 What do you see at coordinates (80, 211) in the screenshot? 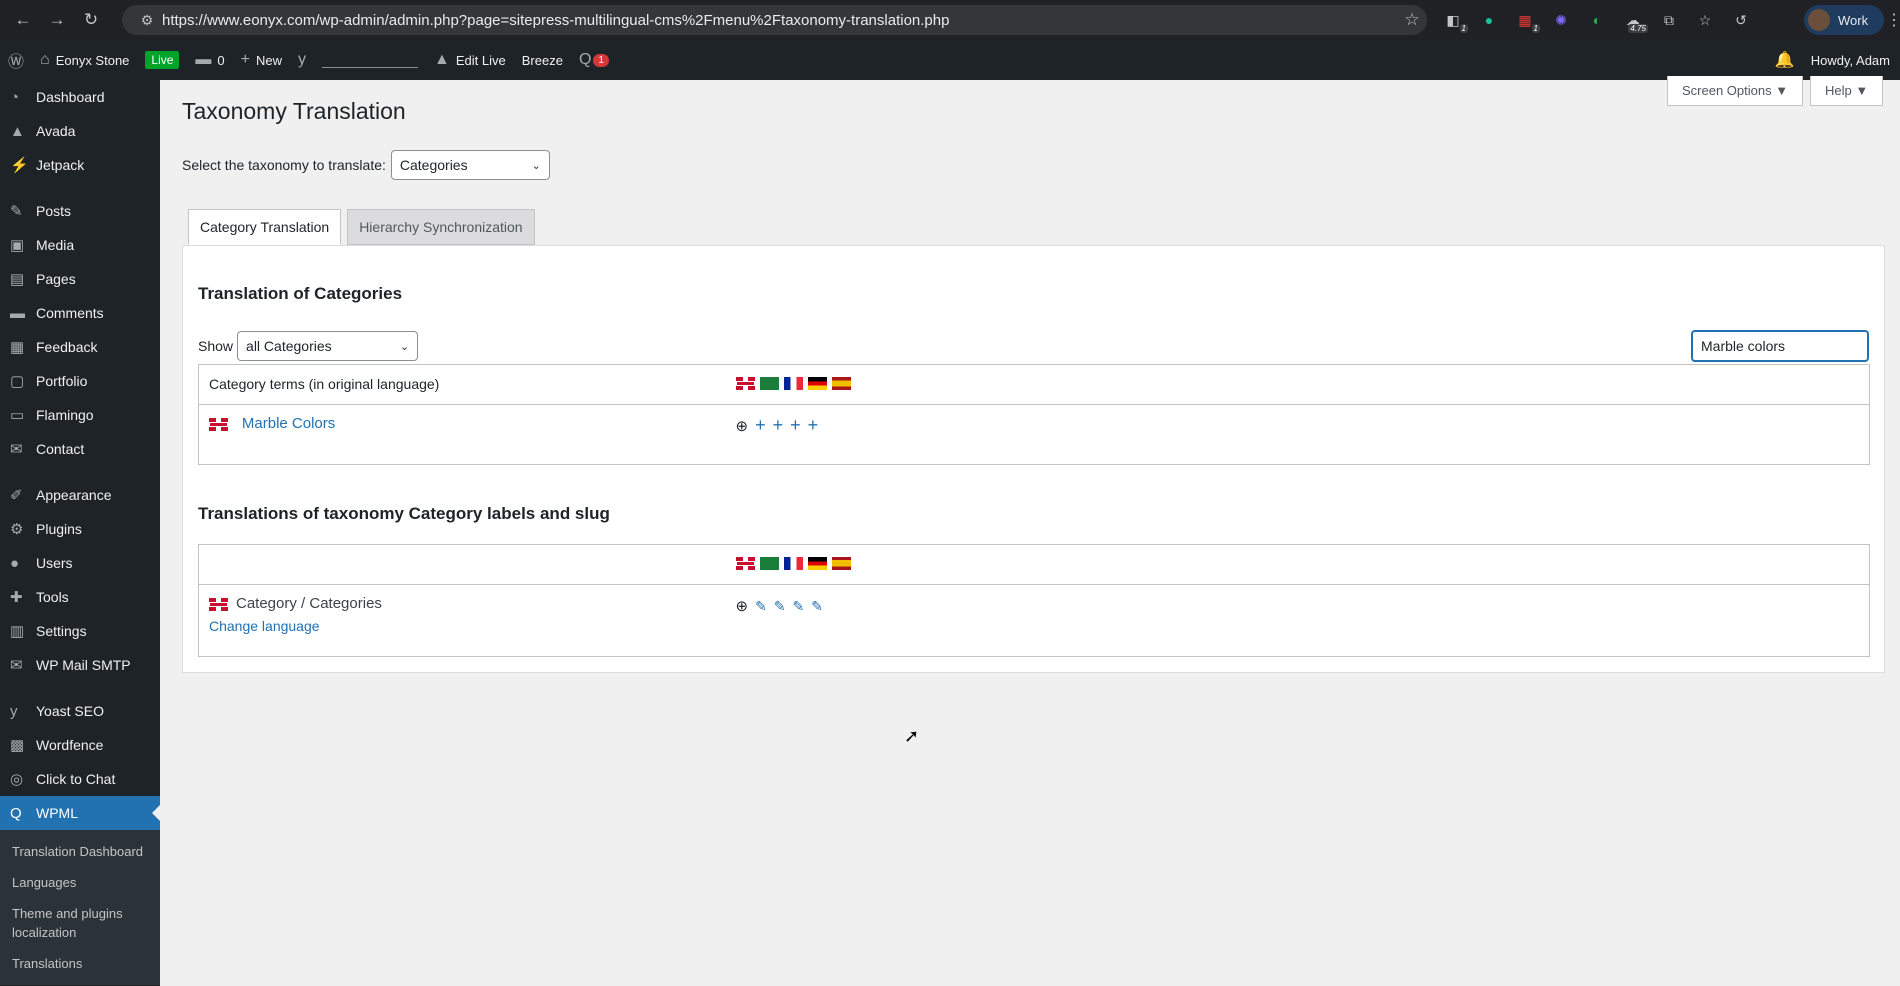
I see `sidebar-item-posts: ✎ Posts` at bounding box center [80, 211].